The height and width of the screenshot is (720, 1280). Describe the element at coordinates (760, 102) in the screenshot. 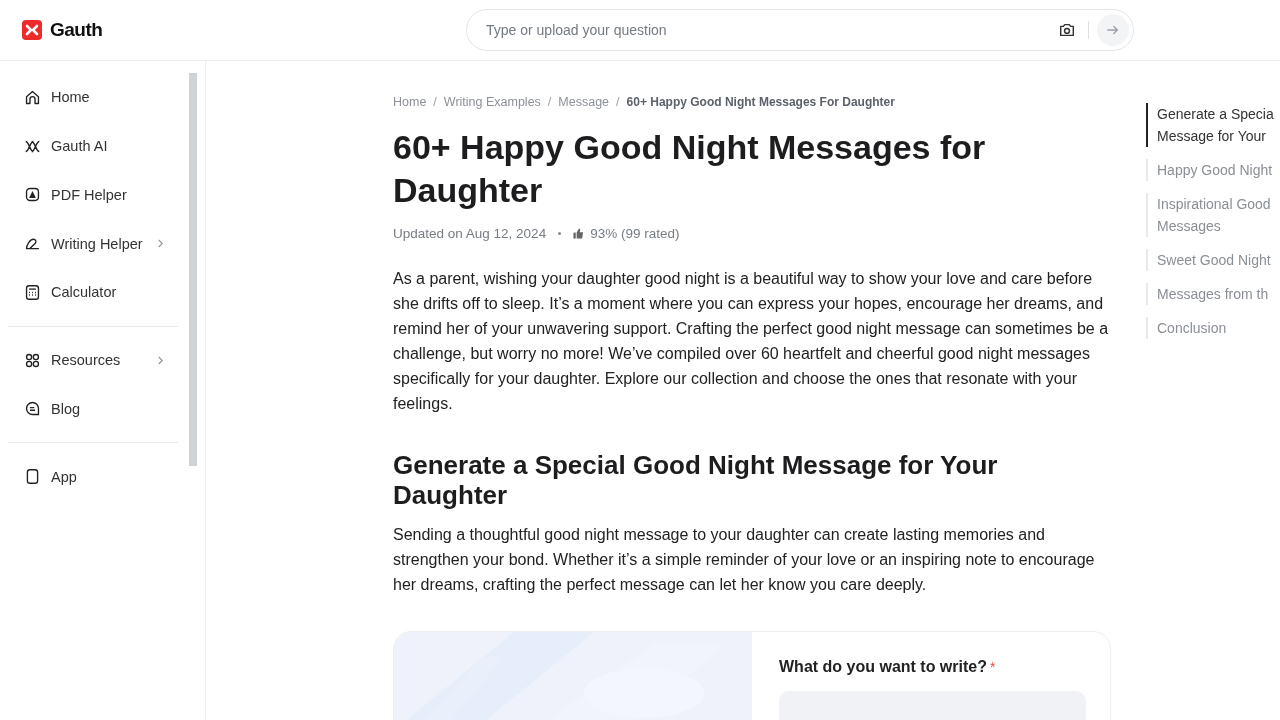

I see `breadcrumb-link: 60+ Happy Good Night Messages For Daughter` at that location.